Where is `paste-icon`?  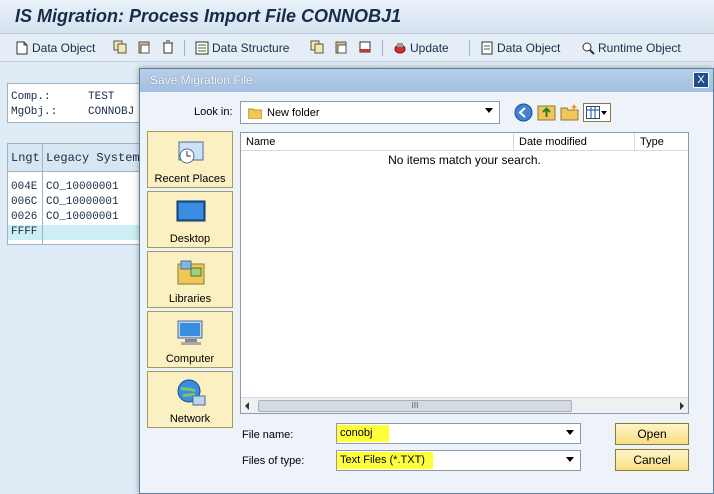
paste-icon is located at coordinates (144, 47).